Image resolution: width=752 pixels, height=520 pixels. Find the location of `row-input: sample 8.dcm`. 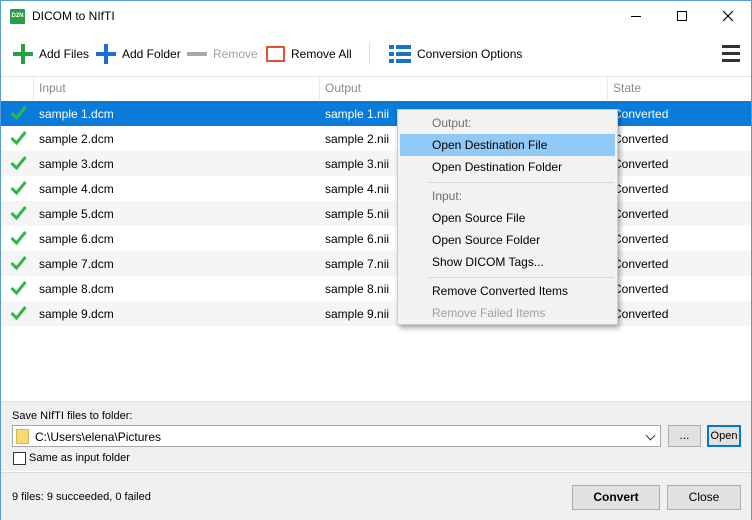

row-input: sample 8.dcm is located at coordinates (76, 289).